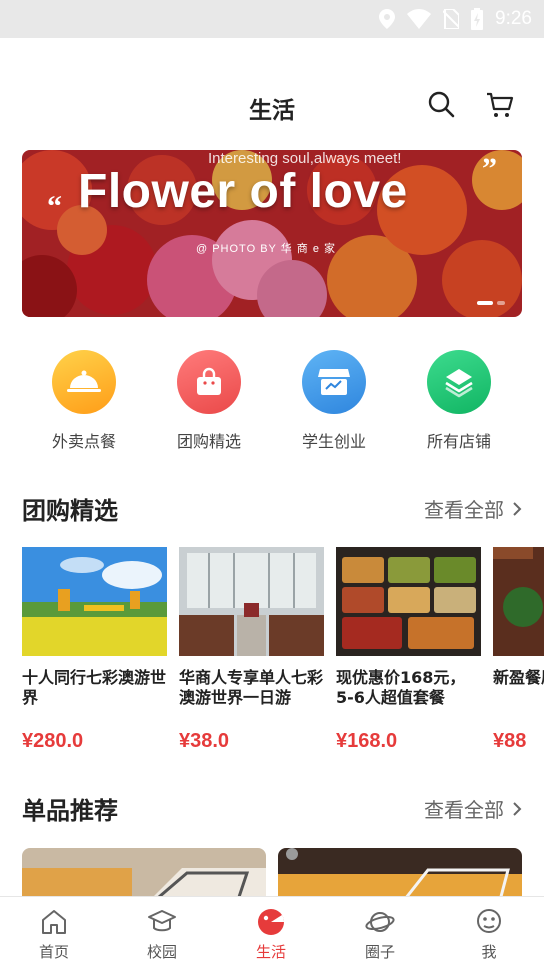  What do you see at coordinates (485, 303) in the screenshot?
I see `carousel-dot-active` at bounding box center [485, 303].